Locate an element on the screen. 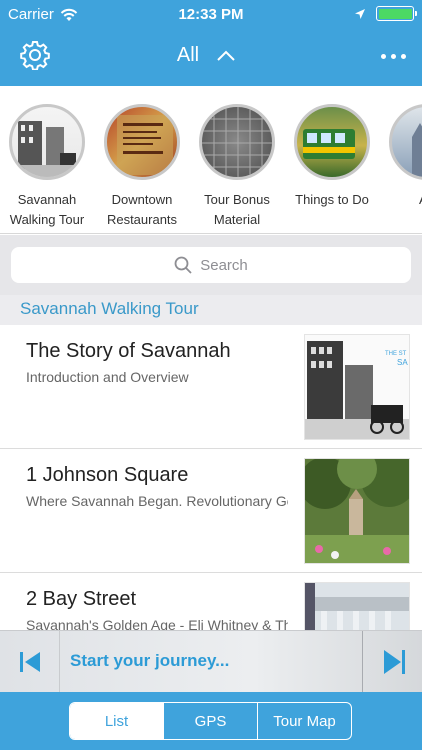 Image resolution: width=422 pixels, height=750 pixels. category-item: Tour Bonus Material is located at coordinates (237, 167).